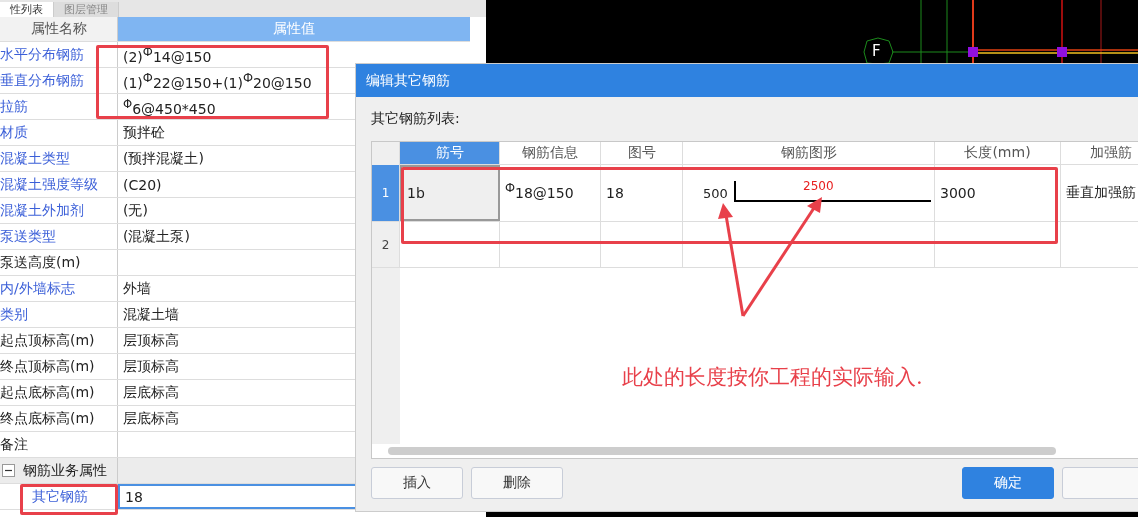  What do you see at coordinates (151, 314) in the screenshot?
I see `property-value: 混凝土墙` at bounding box center [151, 314].